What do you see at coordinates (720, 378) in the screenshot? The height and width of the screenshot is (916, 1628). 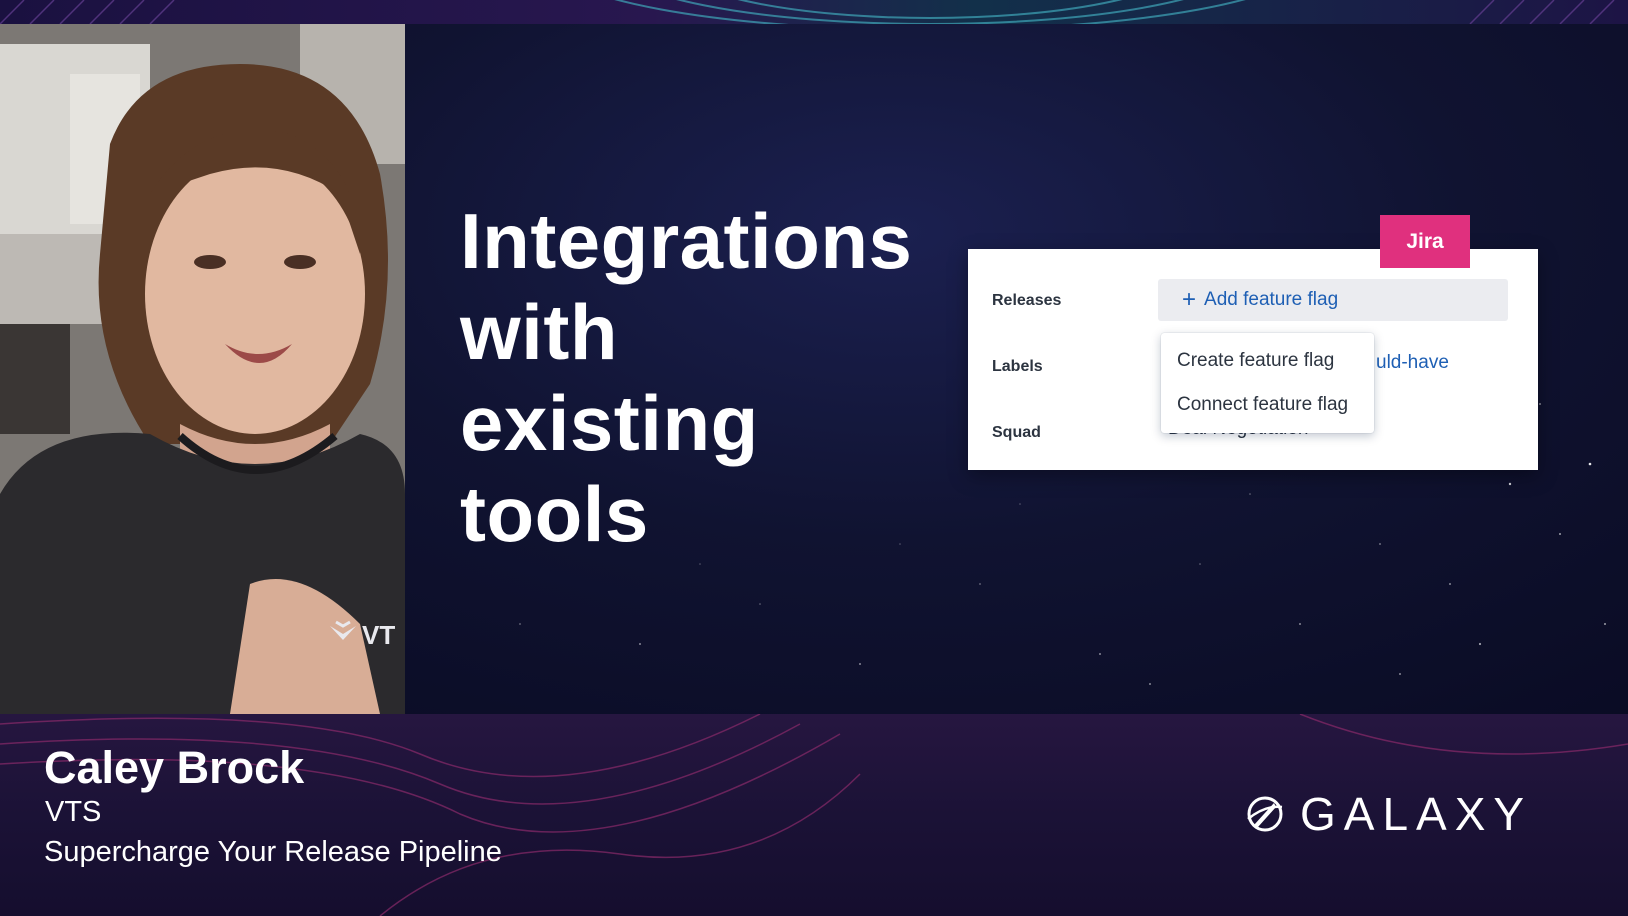 I see `slide-headline: Integrations with existing tools` at bounding box center [720, 378].